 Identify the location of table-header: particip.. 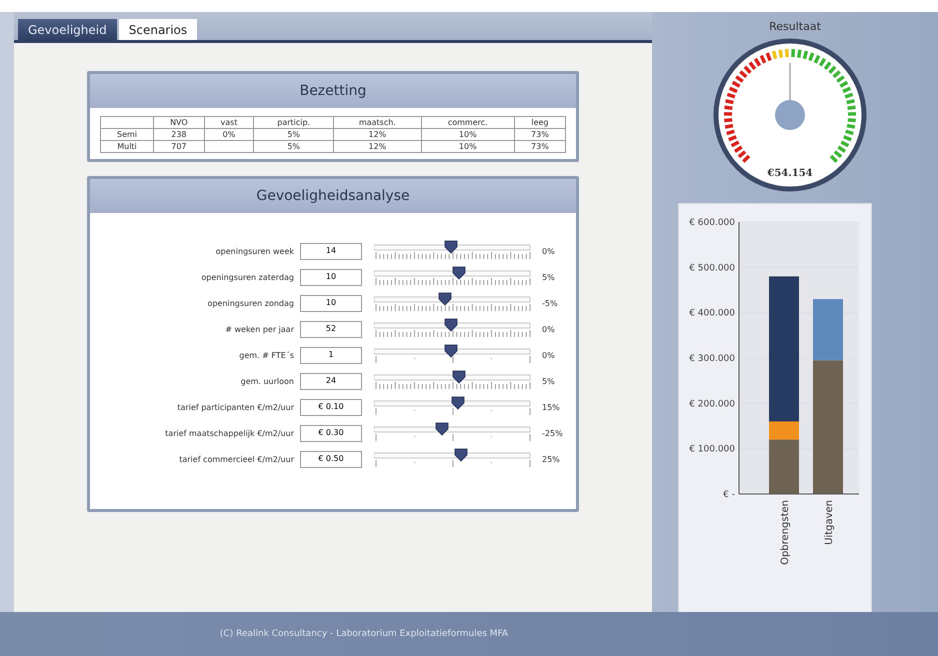
(294, 122).